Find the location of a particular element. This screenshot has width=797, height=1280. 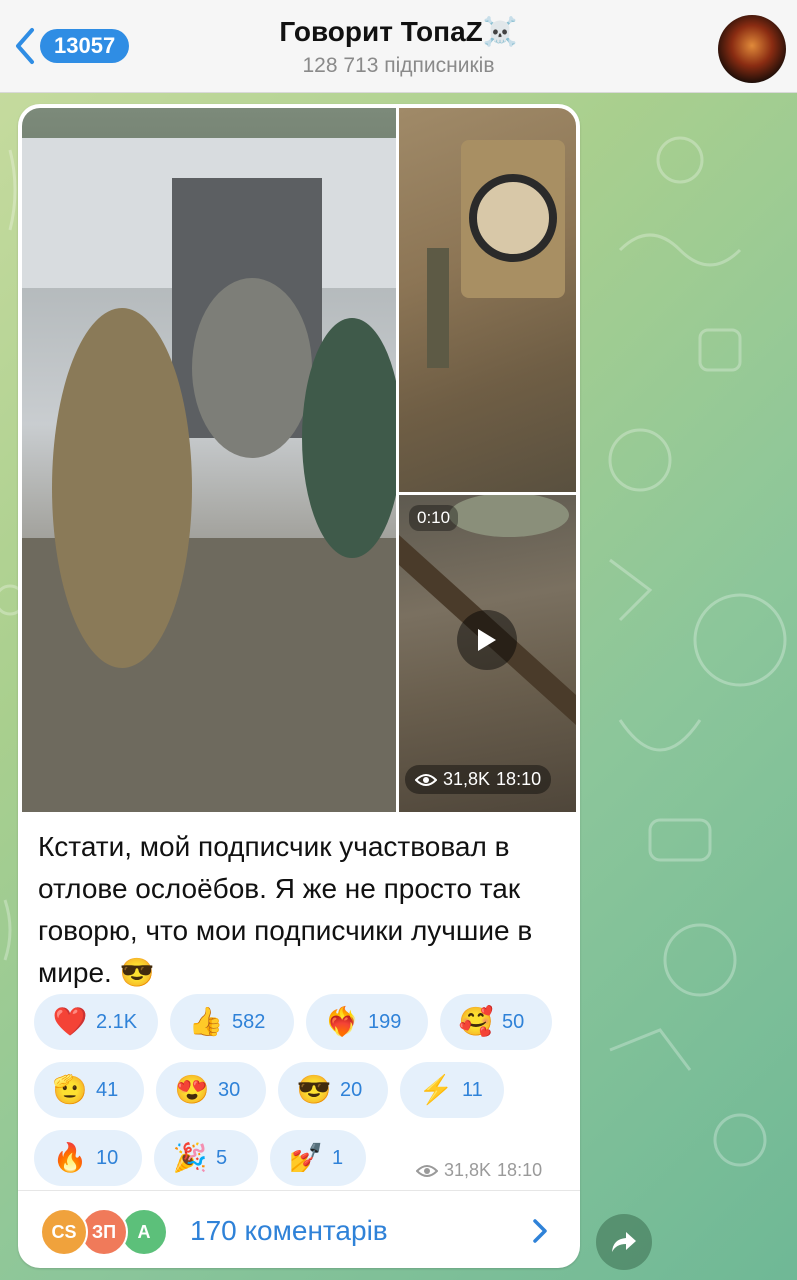

reaction-count: 5 is located at coordinates (222, 1157).